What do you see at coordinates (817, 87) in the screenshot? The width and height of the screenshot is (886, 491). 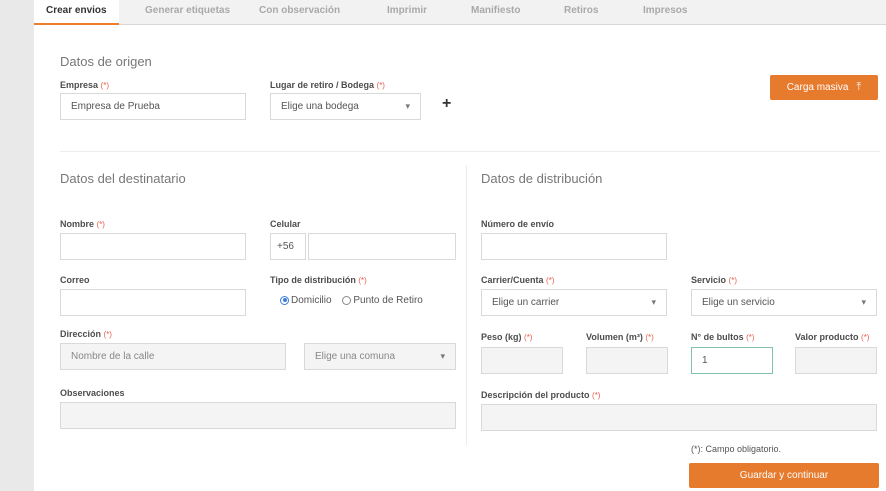 I see `bulk-upload-label: Carga masiva` at bounding box center [817, 87].